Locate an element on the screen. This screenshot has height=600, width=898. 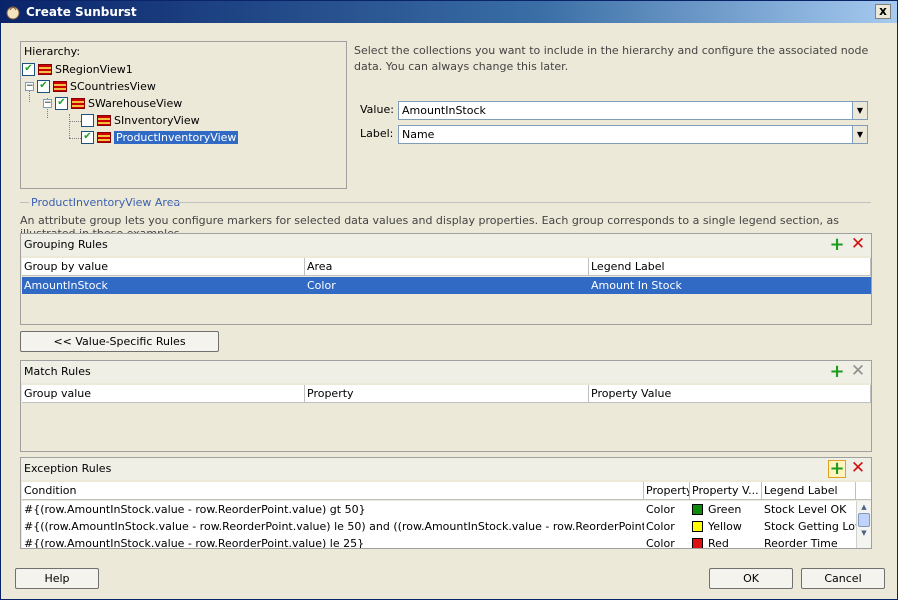
legend-cell: Stock Getting Low is located at coordinates (810, 526).